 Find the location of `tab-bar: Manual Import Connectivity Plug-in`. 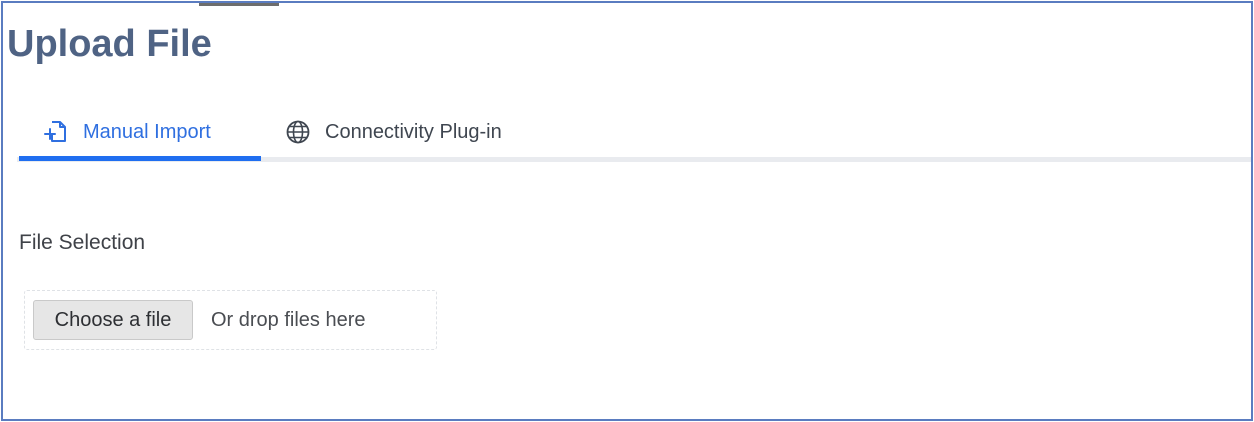

tab-bar: Manual Import Connectivity Plug-in is located at coordinates (634, 136).